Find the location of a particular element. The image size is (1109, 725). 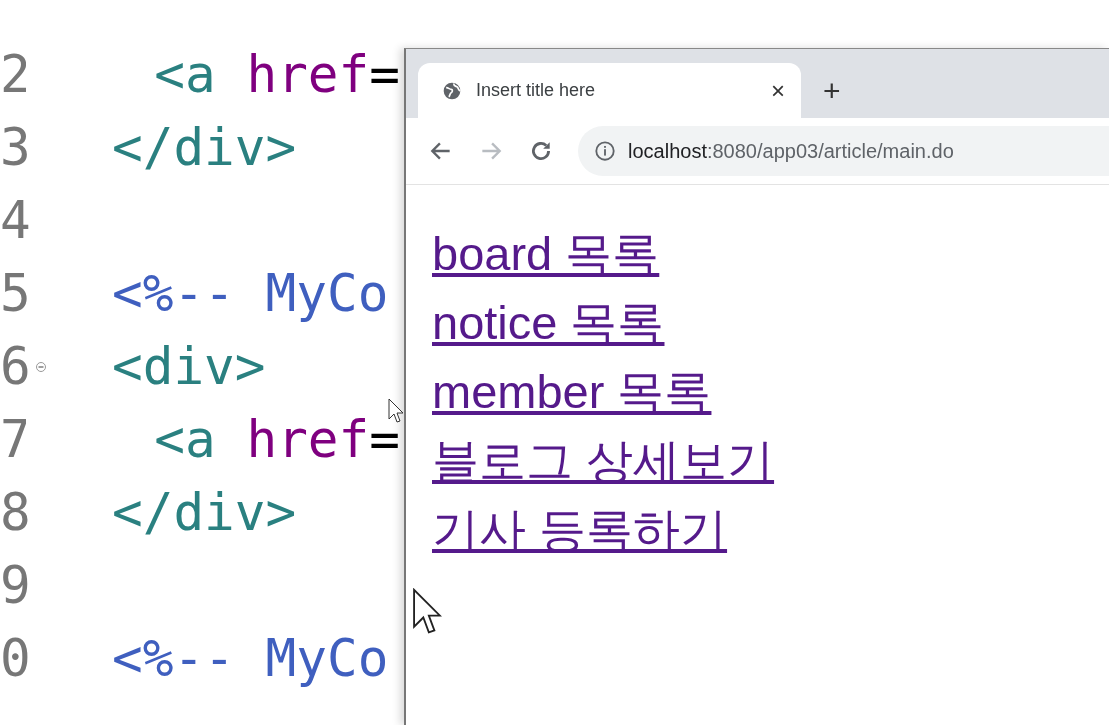

line-number: 3 is located at coordinates (16, 147).